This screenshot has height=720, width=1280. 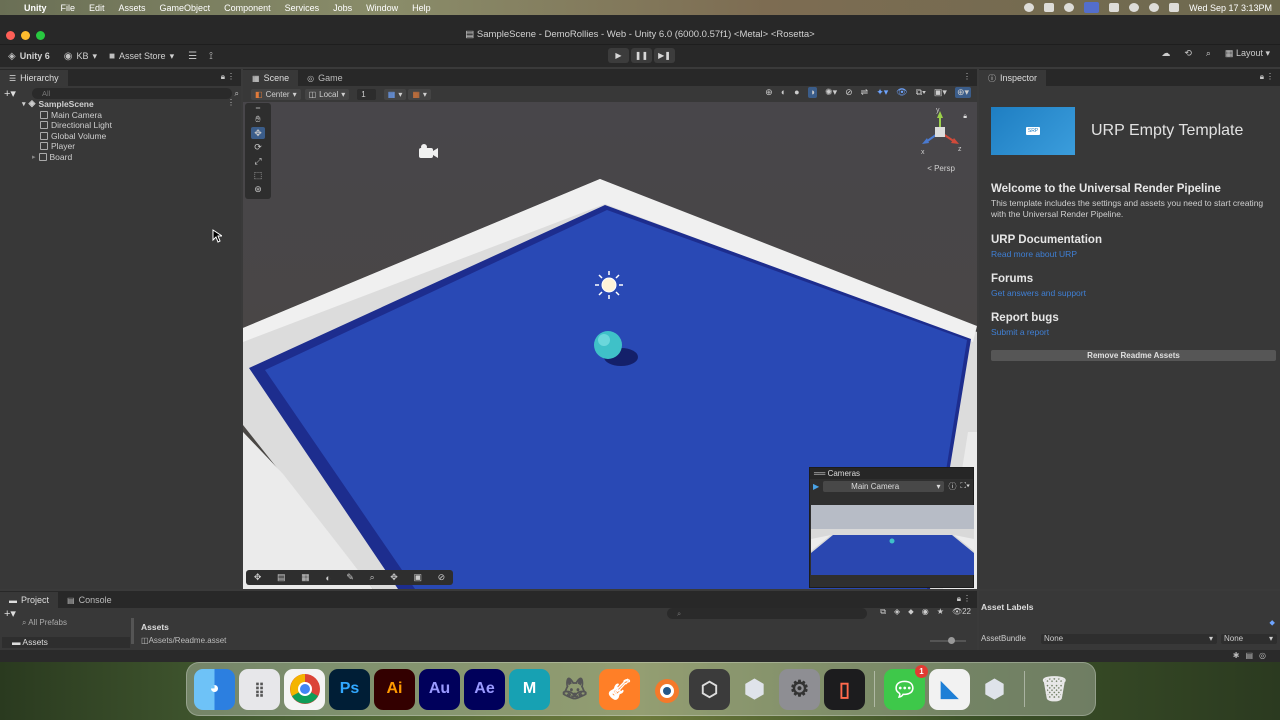 I want to click on frame-tool-icon: ▣, so click(x=417, y=577).